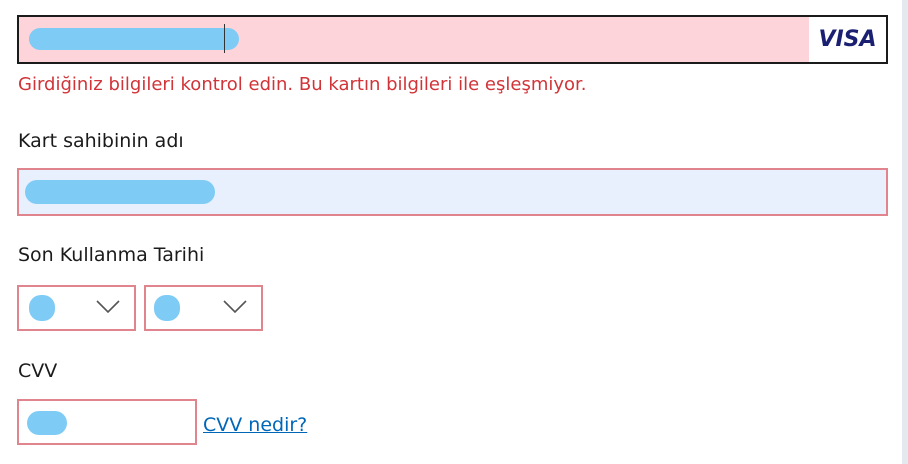 This screenshot has width=908, height=464. I want to click on cvv-input, so click(107, 422).